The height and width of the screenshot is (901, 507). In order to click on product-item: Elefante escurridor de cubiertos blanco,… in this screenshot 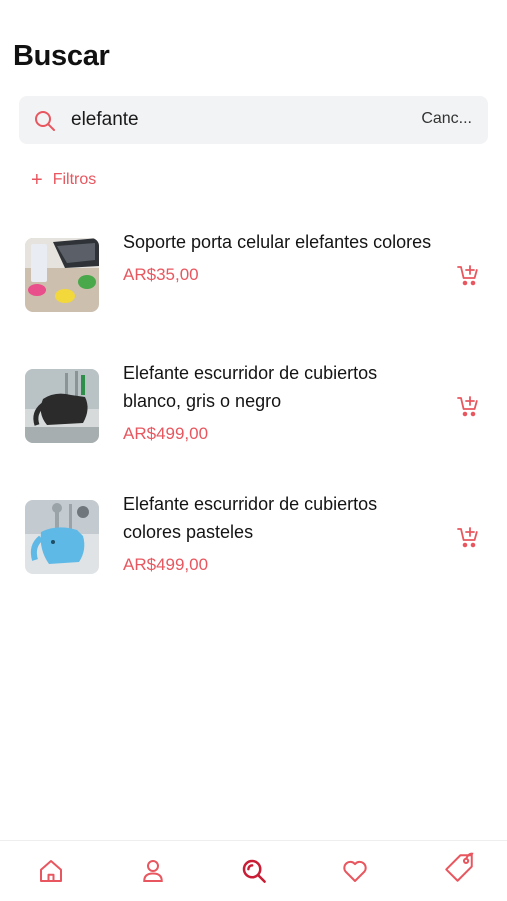, I will do `click(253, 422)`.